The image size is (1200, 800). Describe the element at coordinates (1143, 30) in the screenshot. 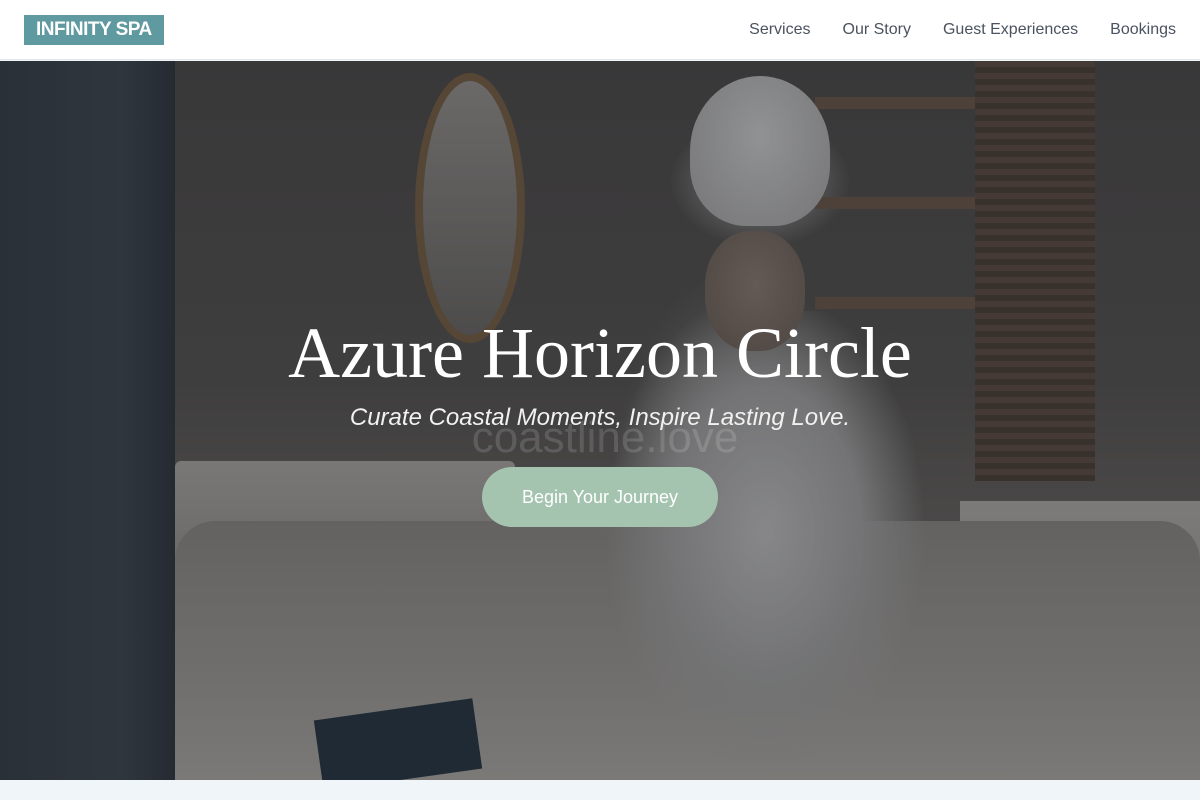

I see `nav-link-bookings: Bookings` at that location.